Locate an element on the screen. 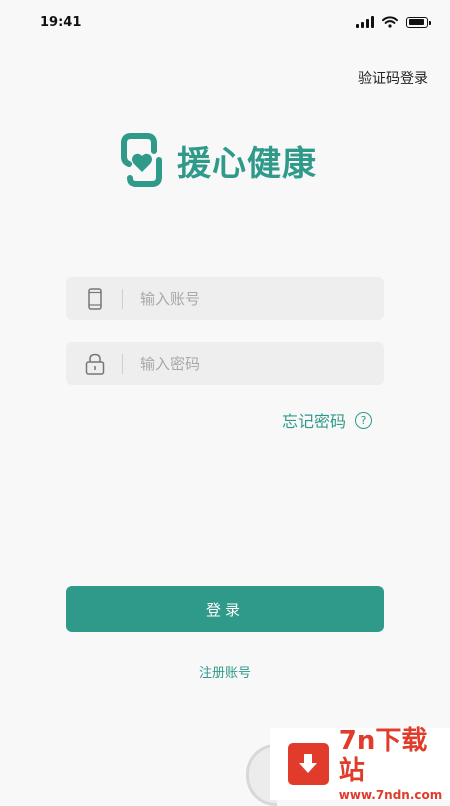 The height and width of the screenshot is (806, 450). forgot-password-link: 忘记密码 ? is located at coordinates (327, 420).